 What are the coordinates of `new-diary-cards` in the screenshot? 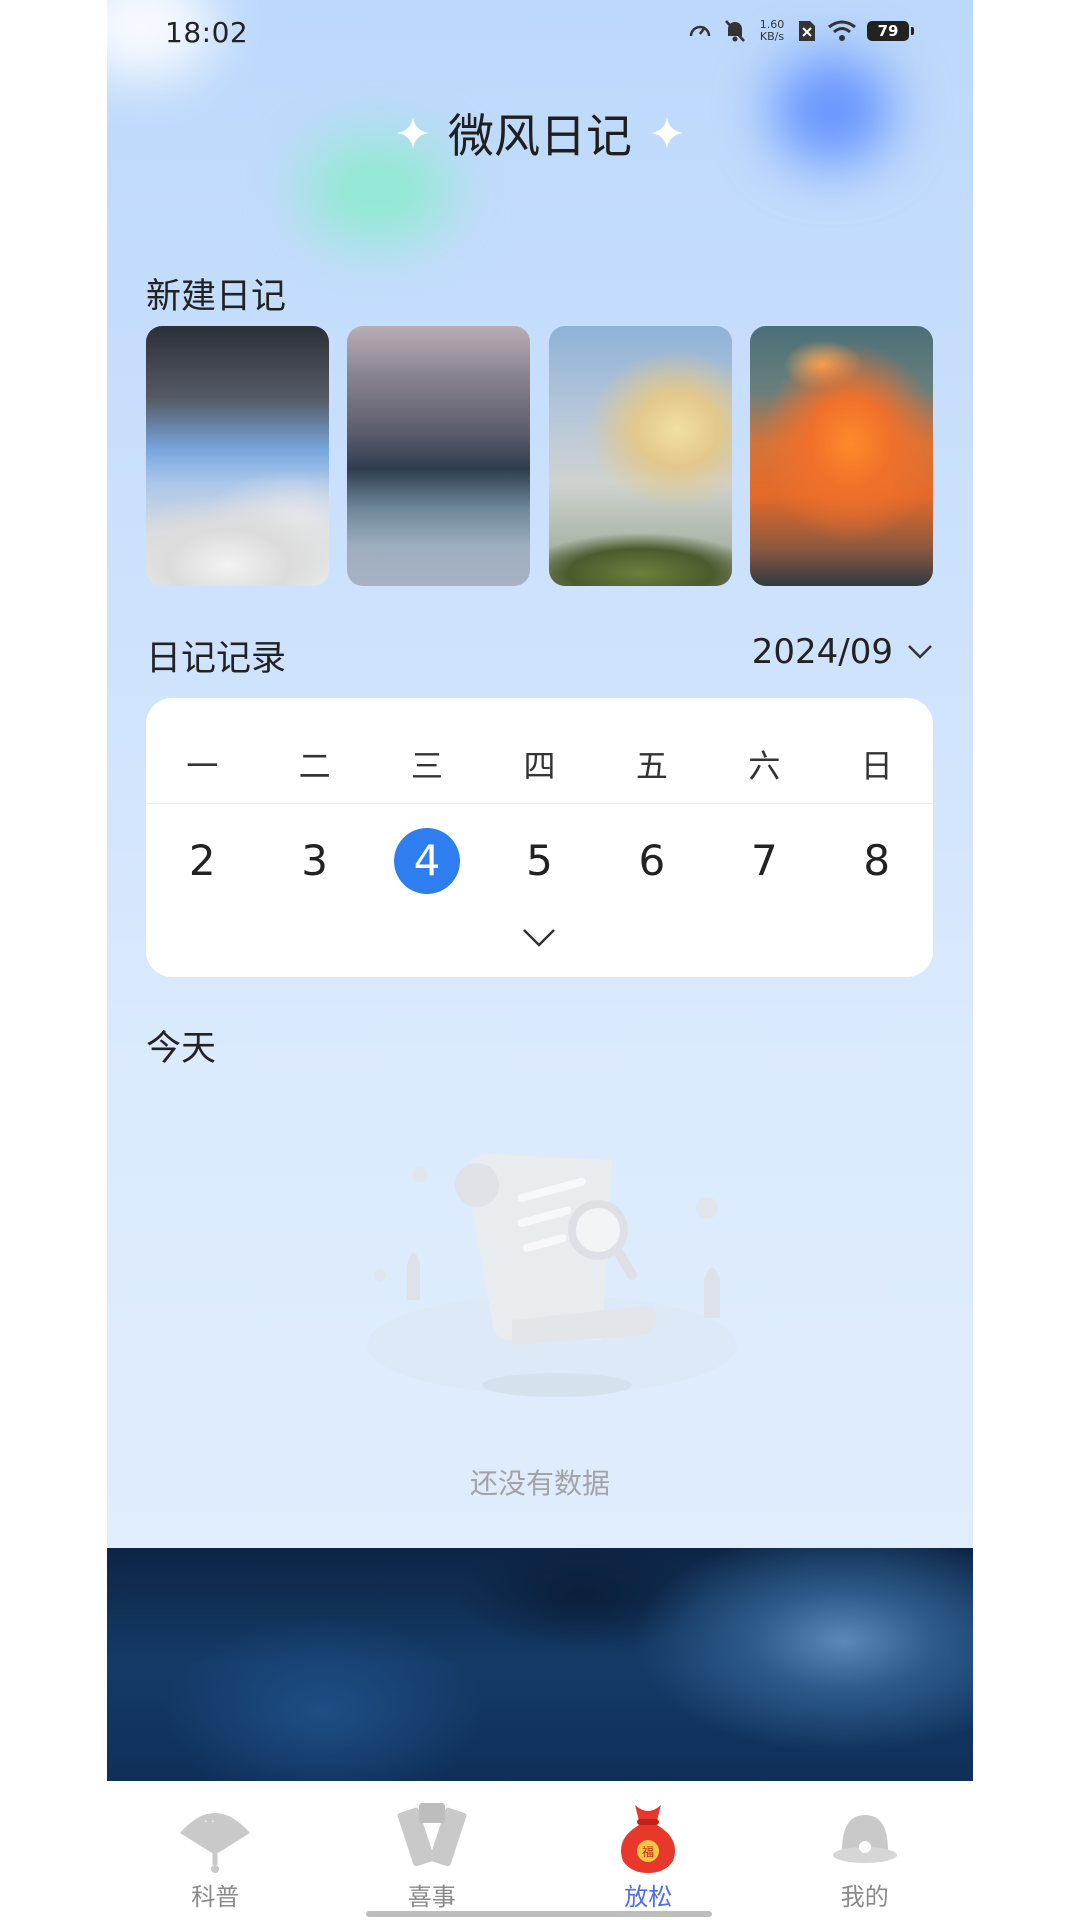 It's located at (539, 456).